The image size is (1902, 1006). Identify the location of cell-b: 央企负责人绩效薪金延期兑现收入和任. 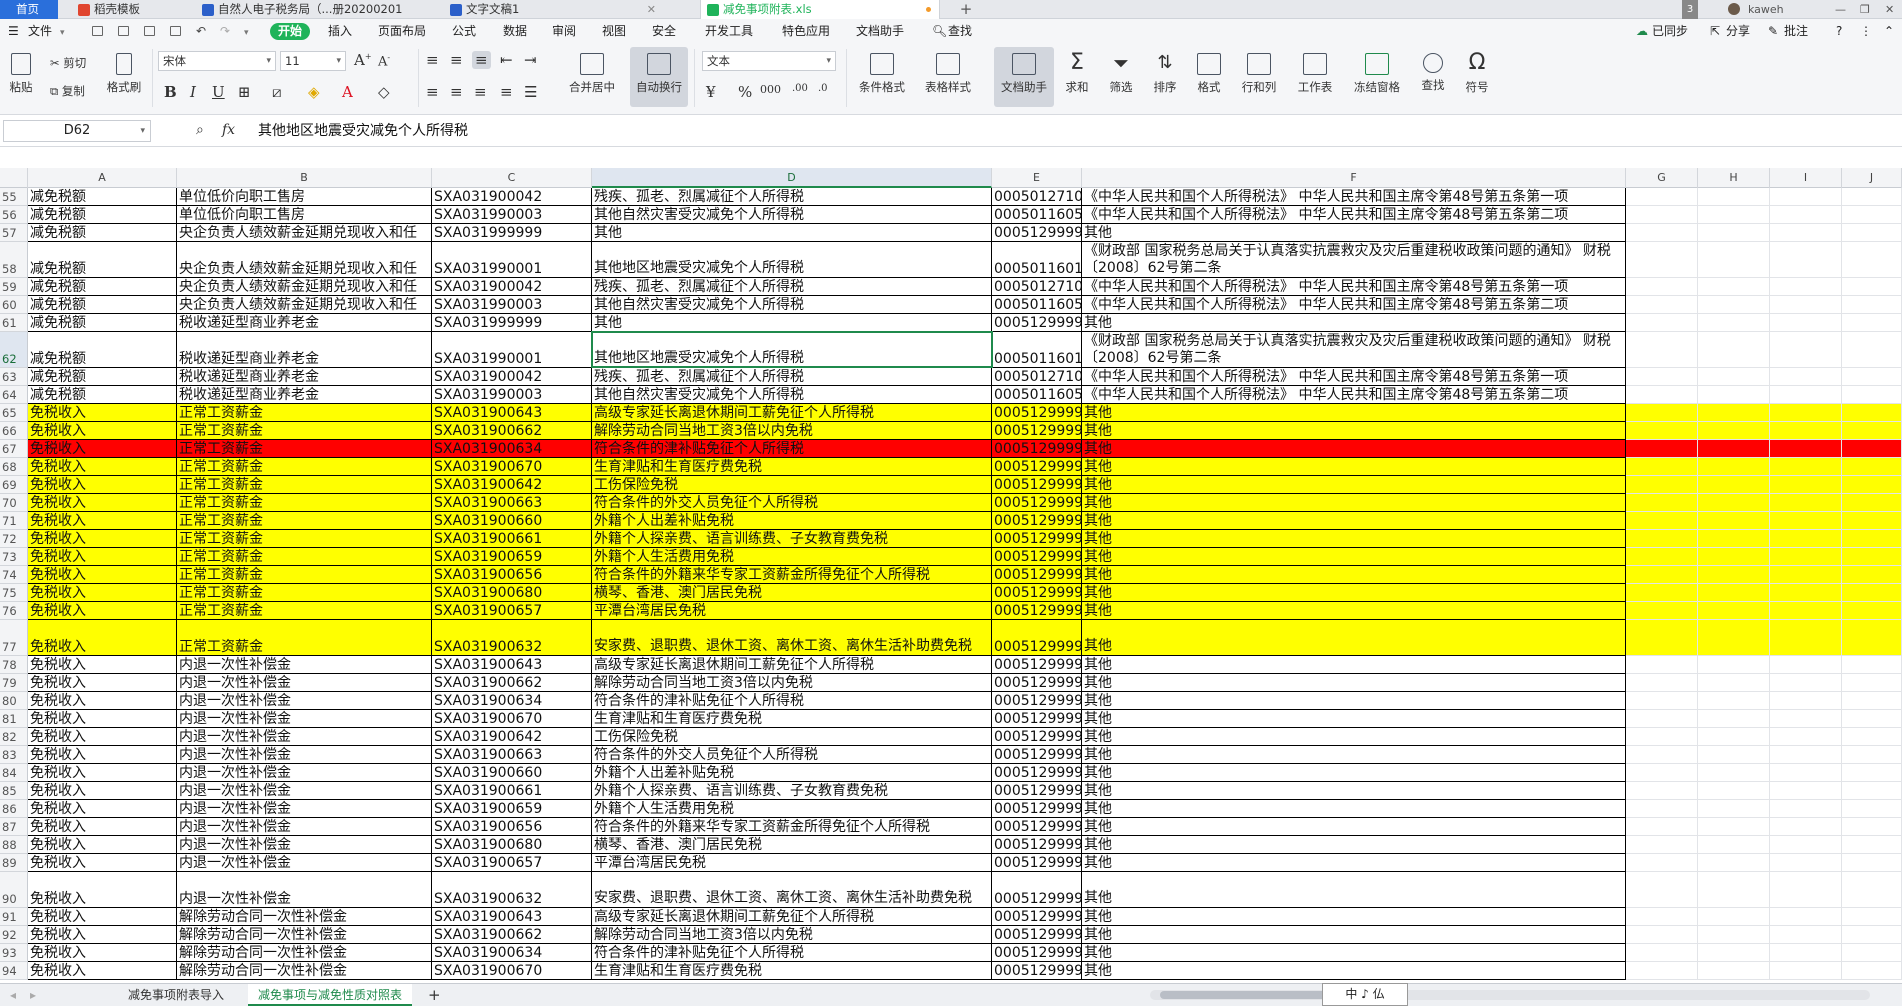
(304, 260).